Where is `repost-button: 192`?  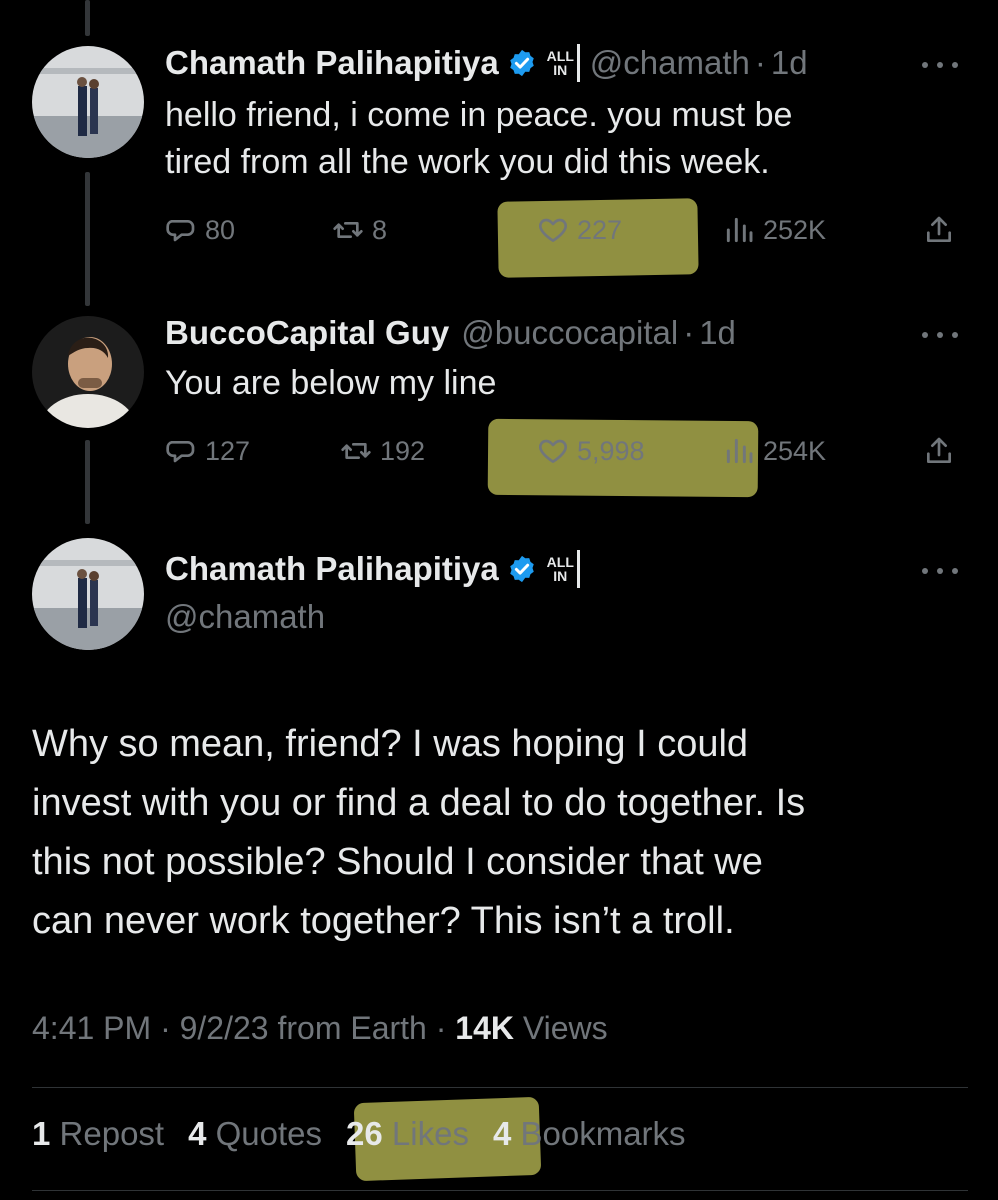 repost-button: 192 is located at coordinates (382, 451).